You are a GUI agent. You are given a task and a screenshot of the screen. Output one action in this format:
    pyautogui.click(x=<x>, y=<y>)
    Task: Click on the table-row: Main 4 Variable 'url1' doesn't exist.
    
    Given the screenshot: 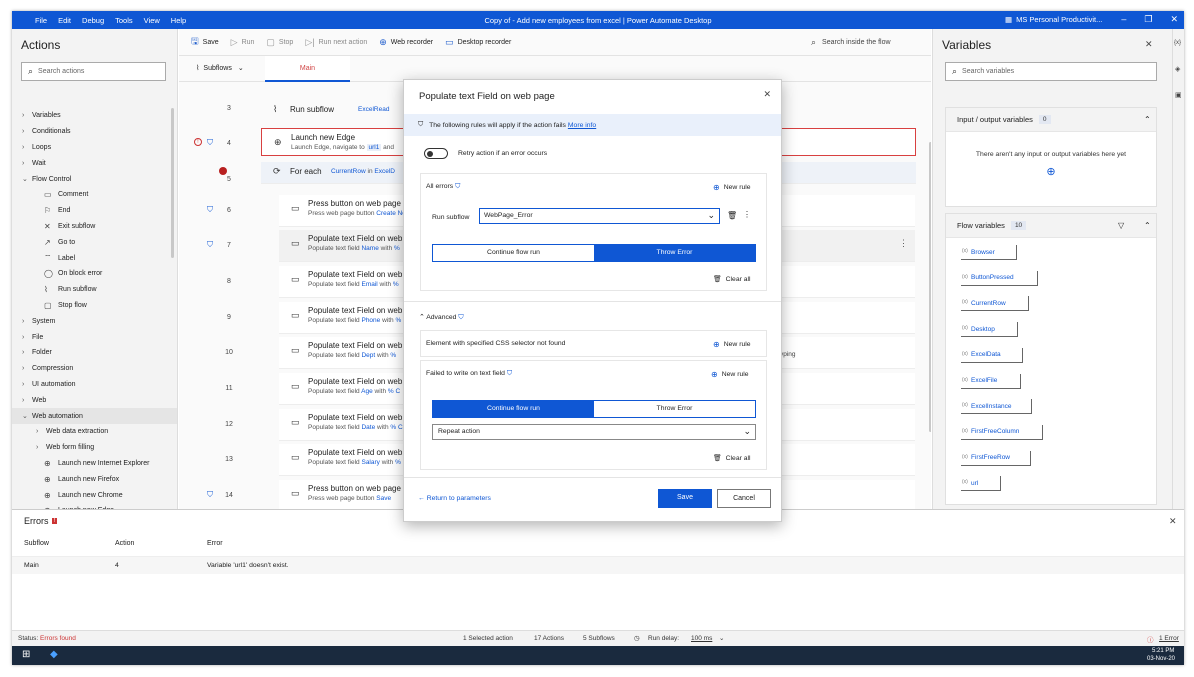 What is the action you would take?
    pyautogui.click(x=598, y=565)
    